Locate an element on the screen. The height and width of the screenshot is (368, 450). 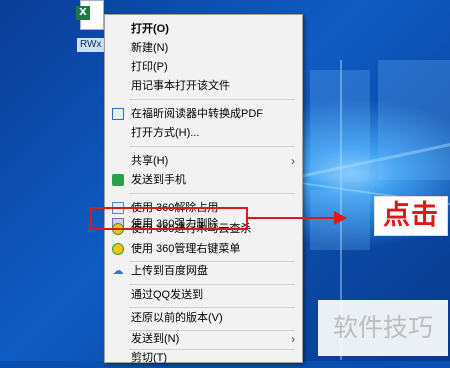
click-callout: 点击 is located at coordinates (411, 216).